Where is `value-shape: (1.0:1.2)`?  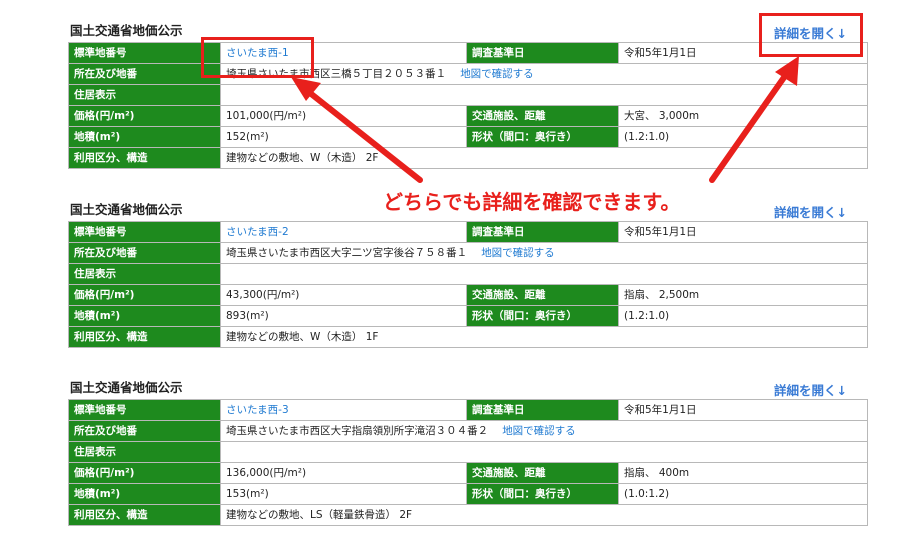
value-shape: (1.0:1.2) is located at coordinates (743, 494).